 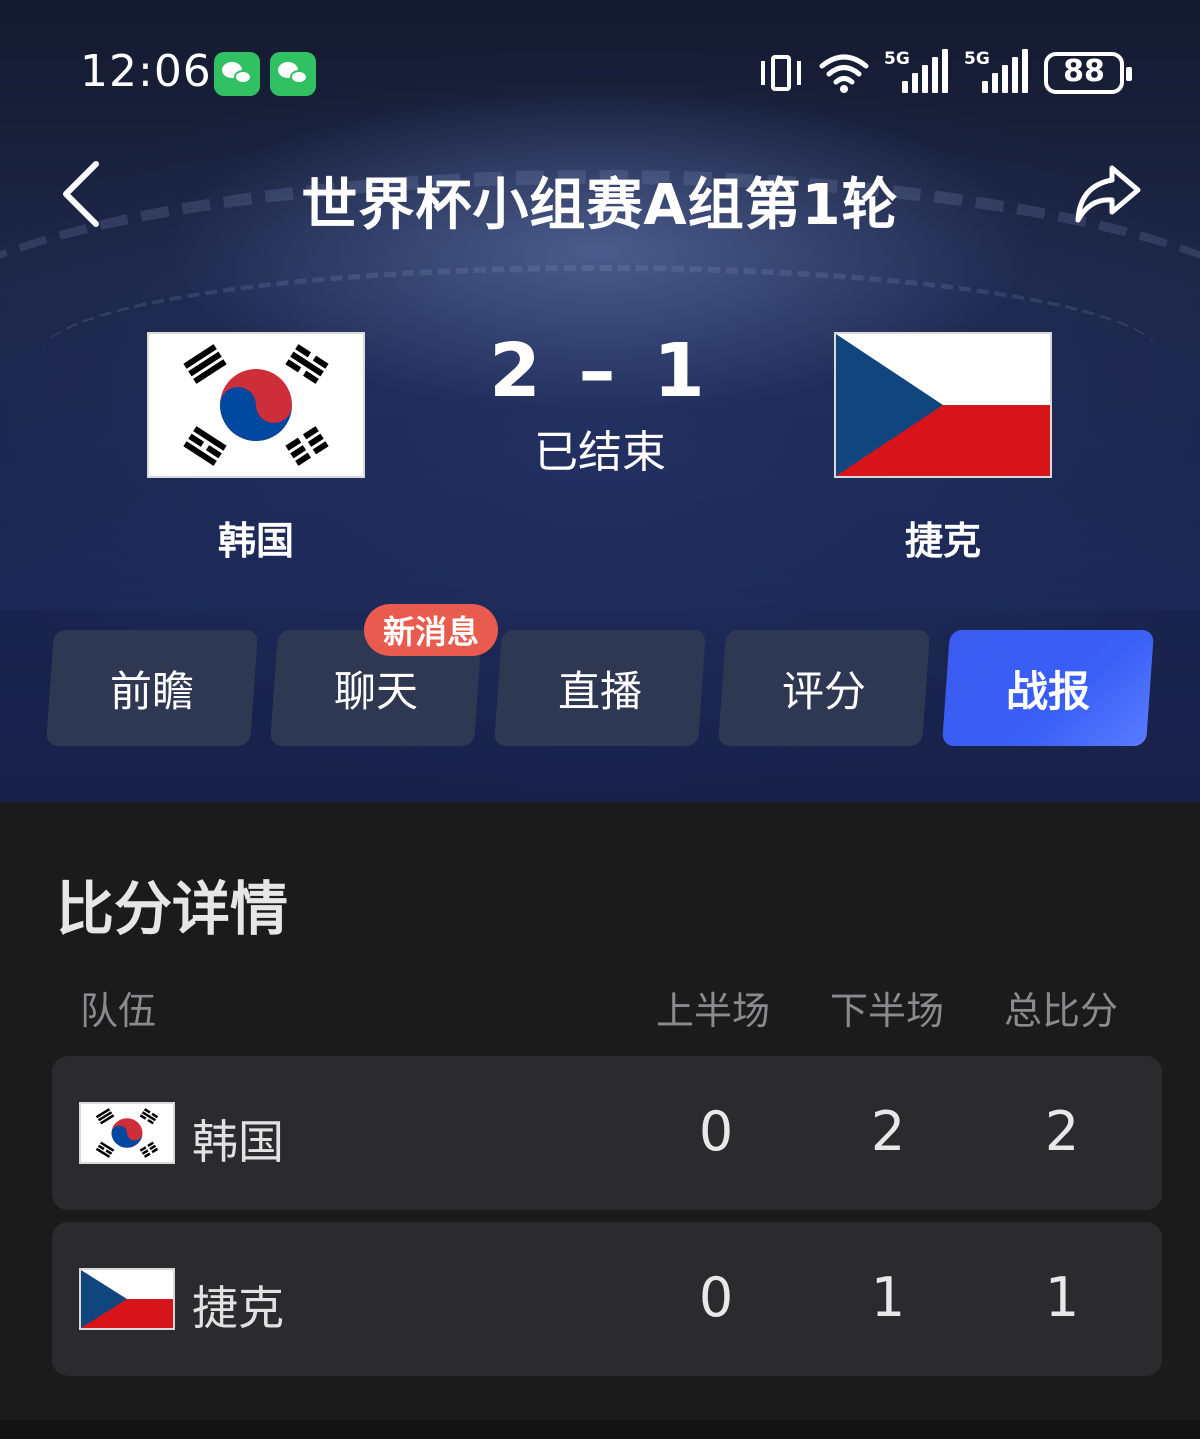 I want to click on battery-level: 88, so click(x=1084, y=71).